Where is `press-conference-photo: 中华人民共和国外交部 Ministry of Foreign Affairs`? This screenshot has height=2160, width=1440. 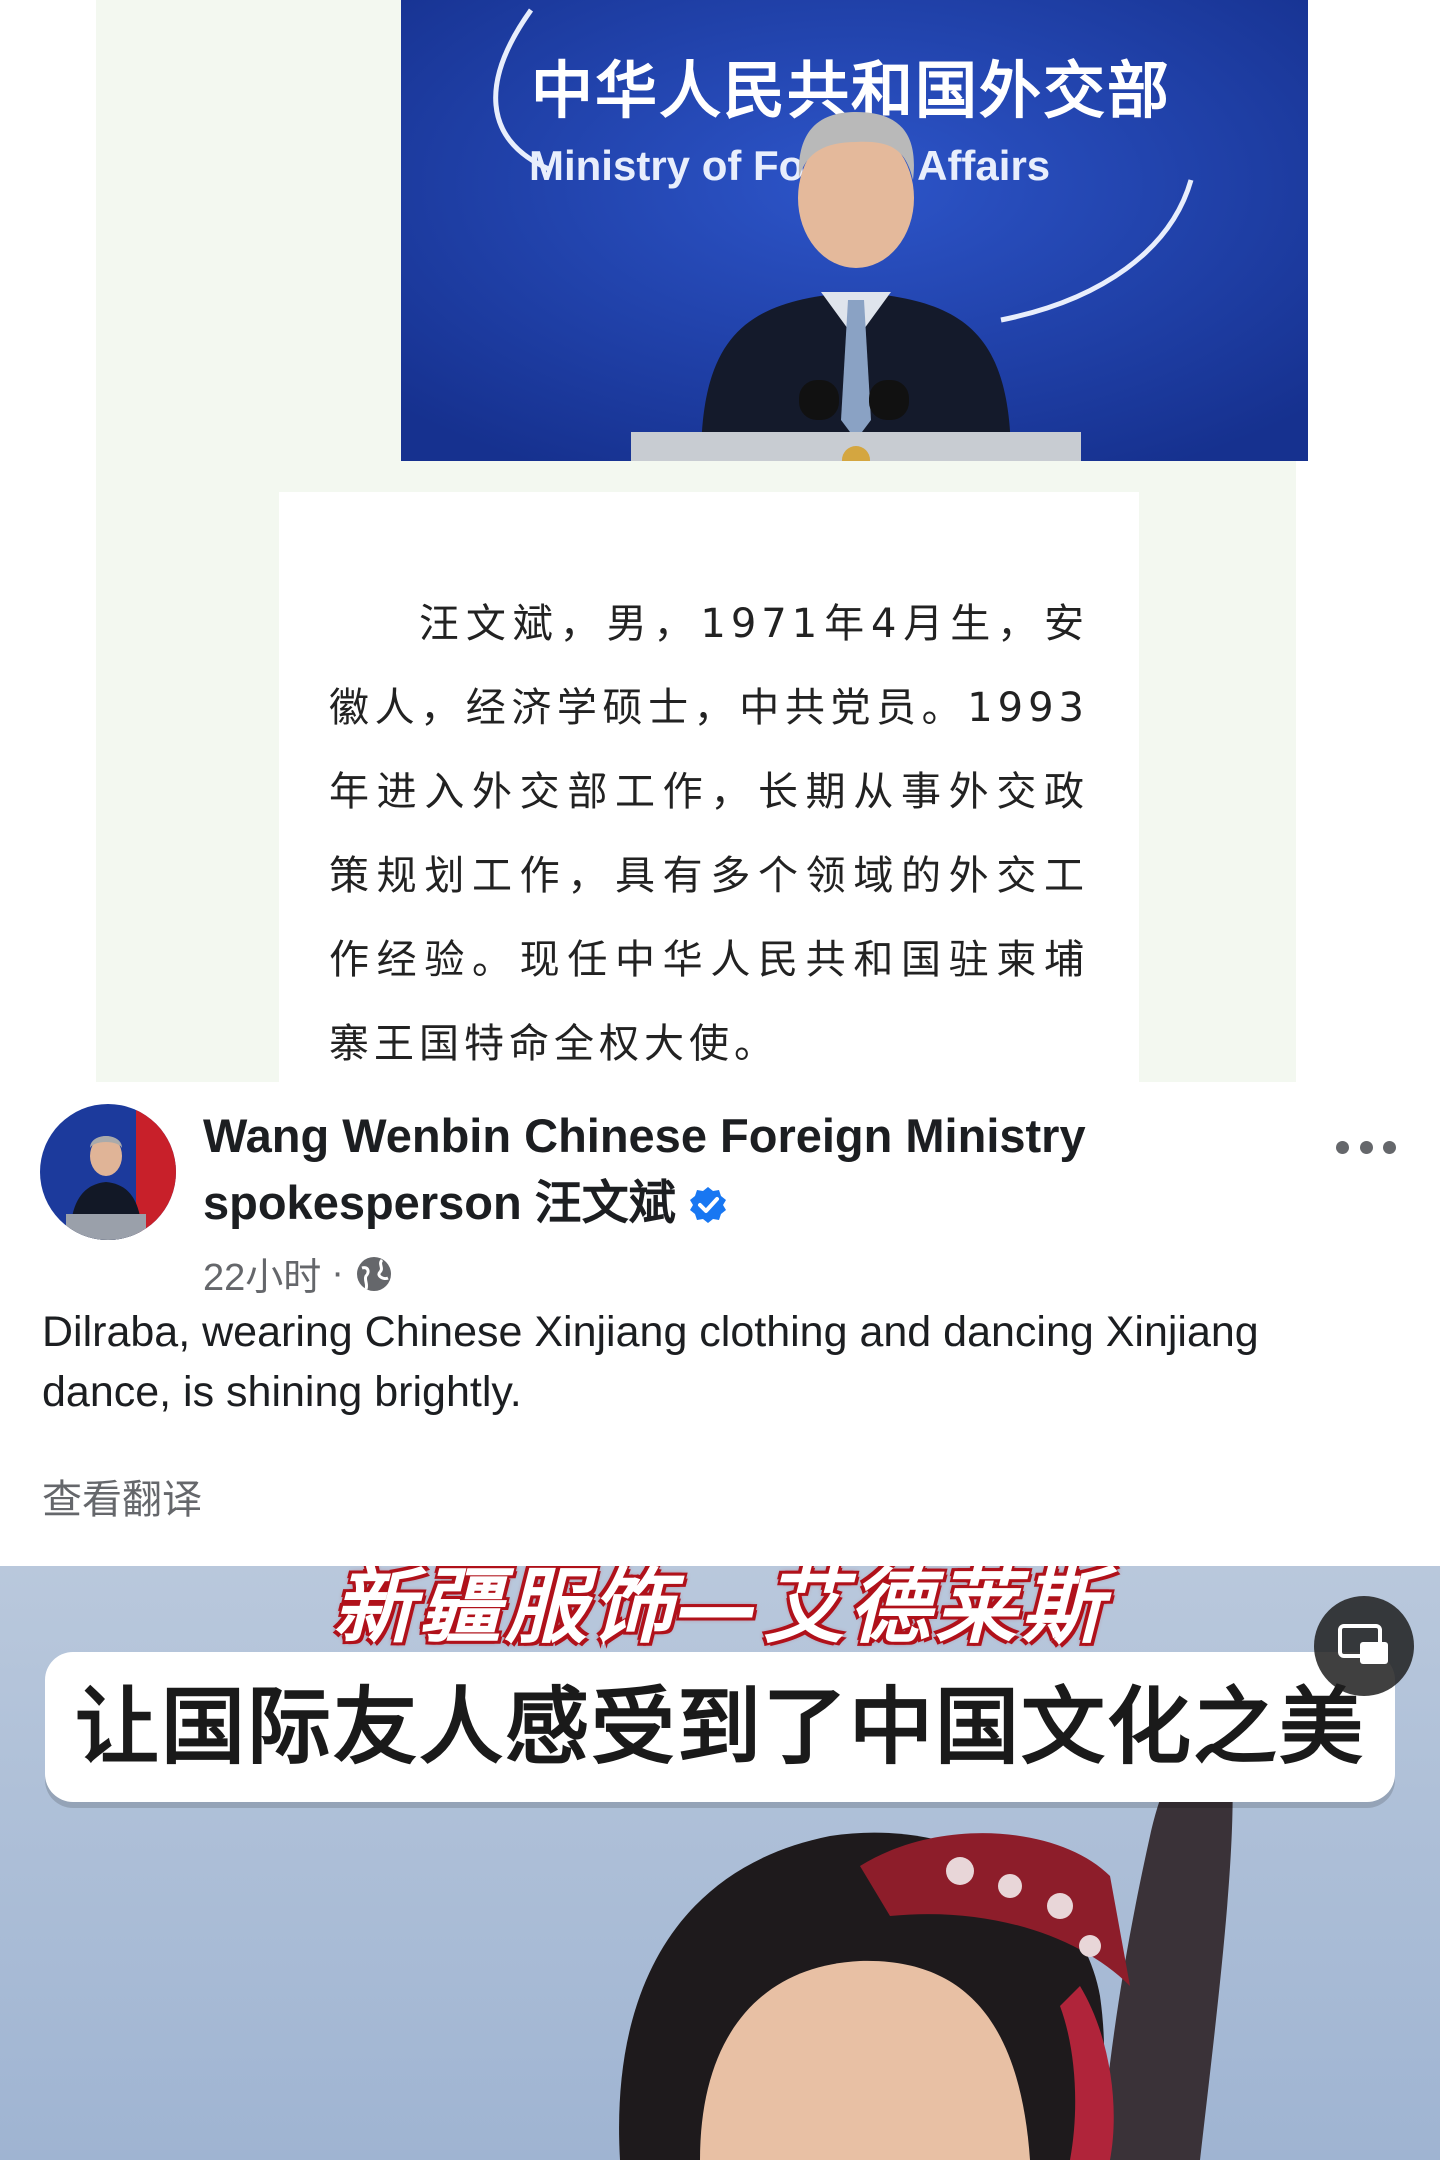 press-conference-photo: 中华人民共和国外交部 Ministry of Foreign Affairs is located at coordinates (854, 230).